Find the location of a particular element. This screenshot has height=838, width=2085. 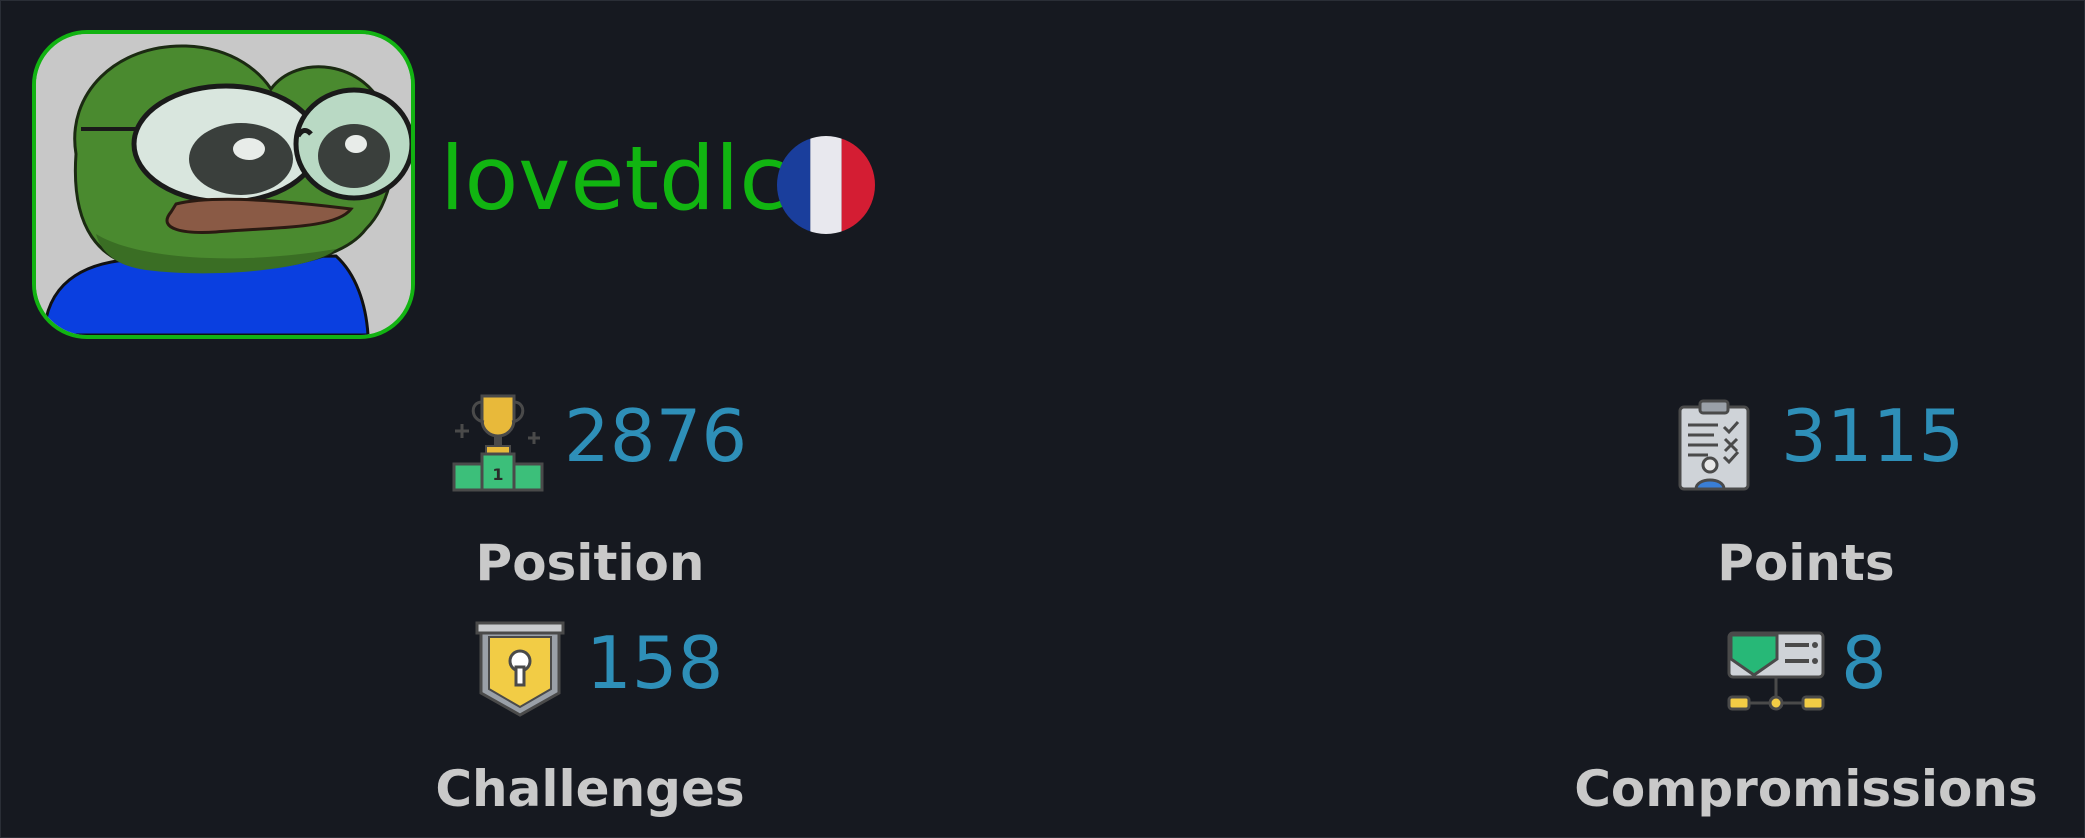

france-flag-icon is located at coordinates (826, 185).